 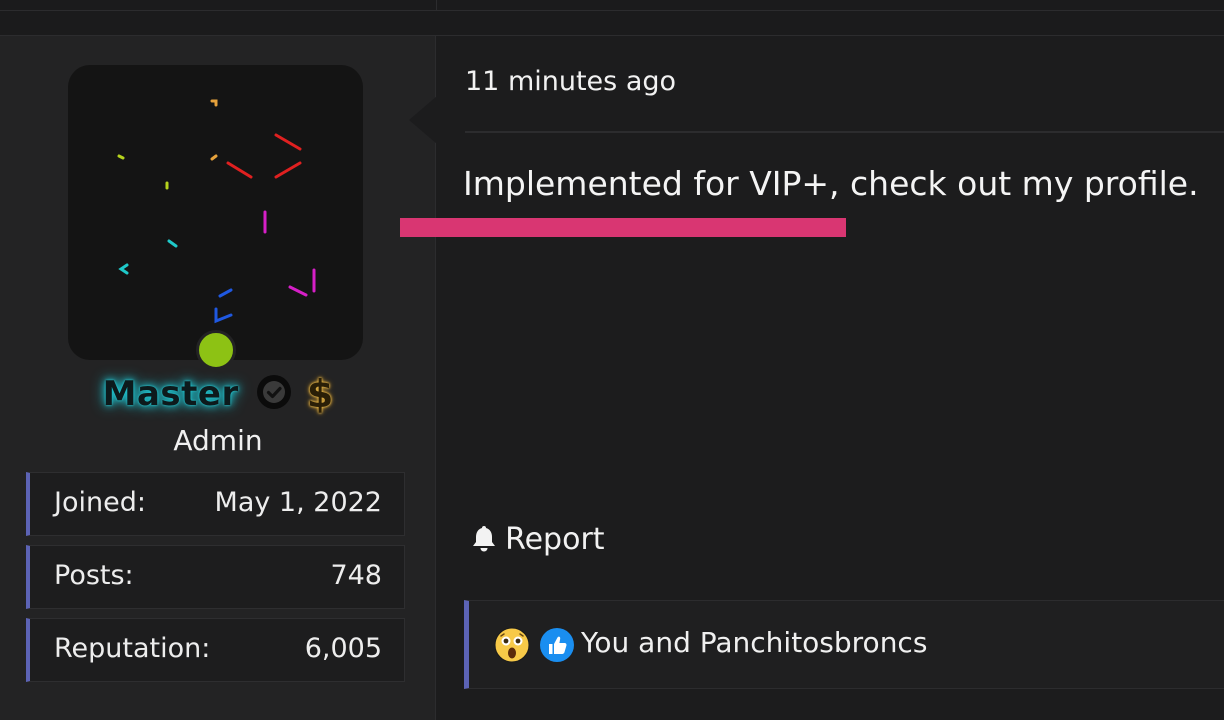 I want to click on previous-post-footer, so click(x=612, y=18).